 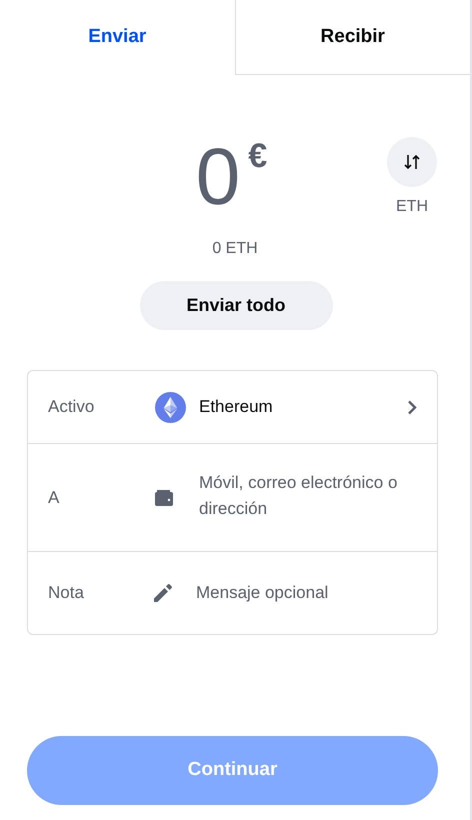 I want to click on chevron-right-icon, so click(x=412, y=407).